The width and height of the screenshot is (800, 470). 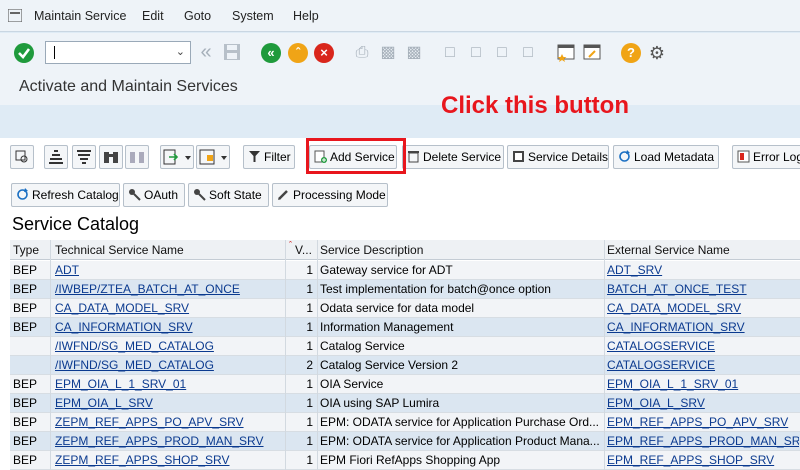 I want to click on cell-technical-service-name: EPM_OIA_L_1_SRV_01, so click(x=169, y=384).